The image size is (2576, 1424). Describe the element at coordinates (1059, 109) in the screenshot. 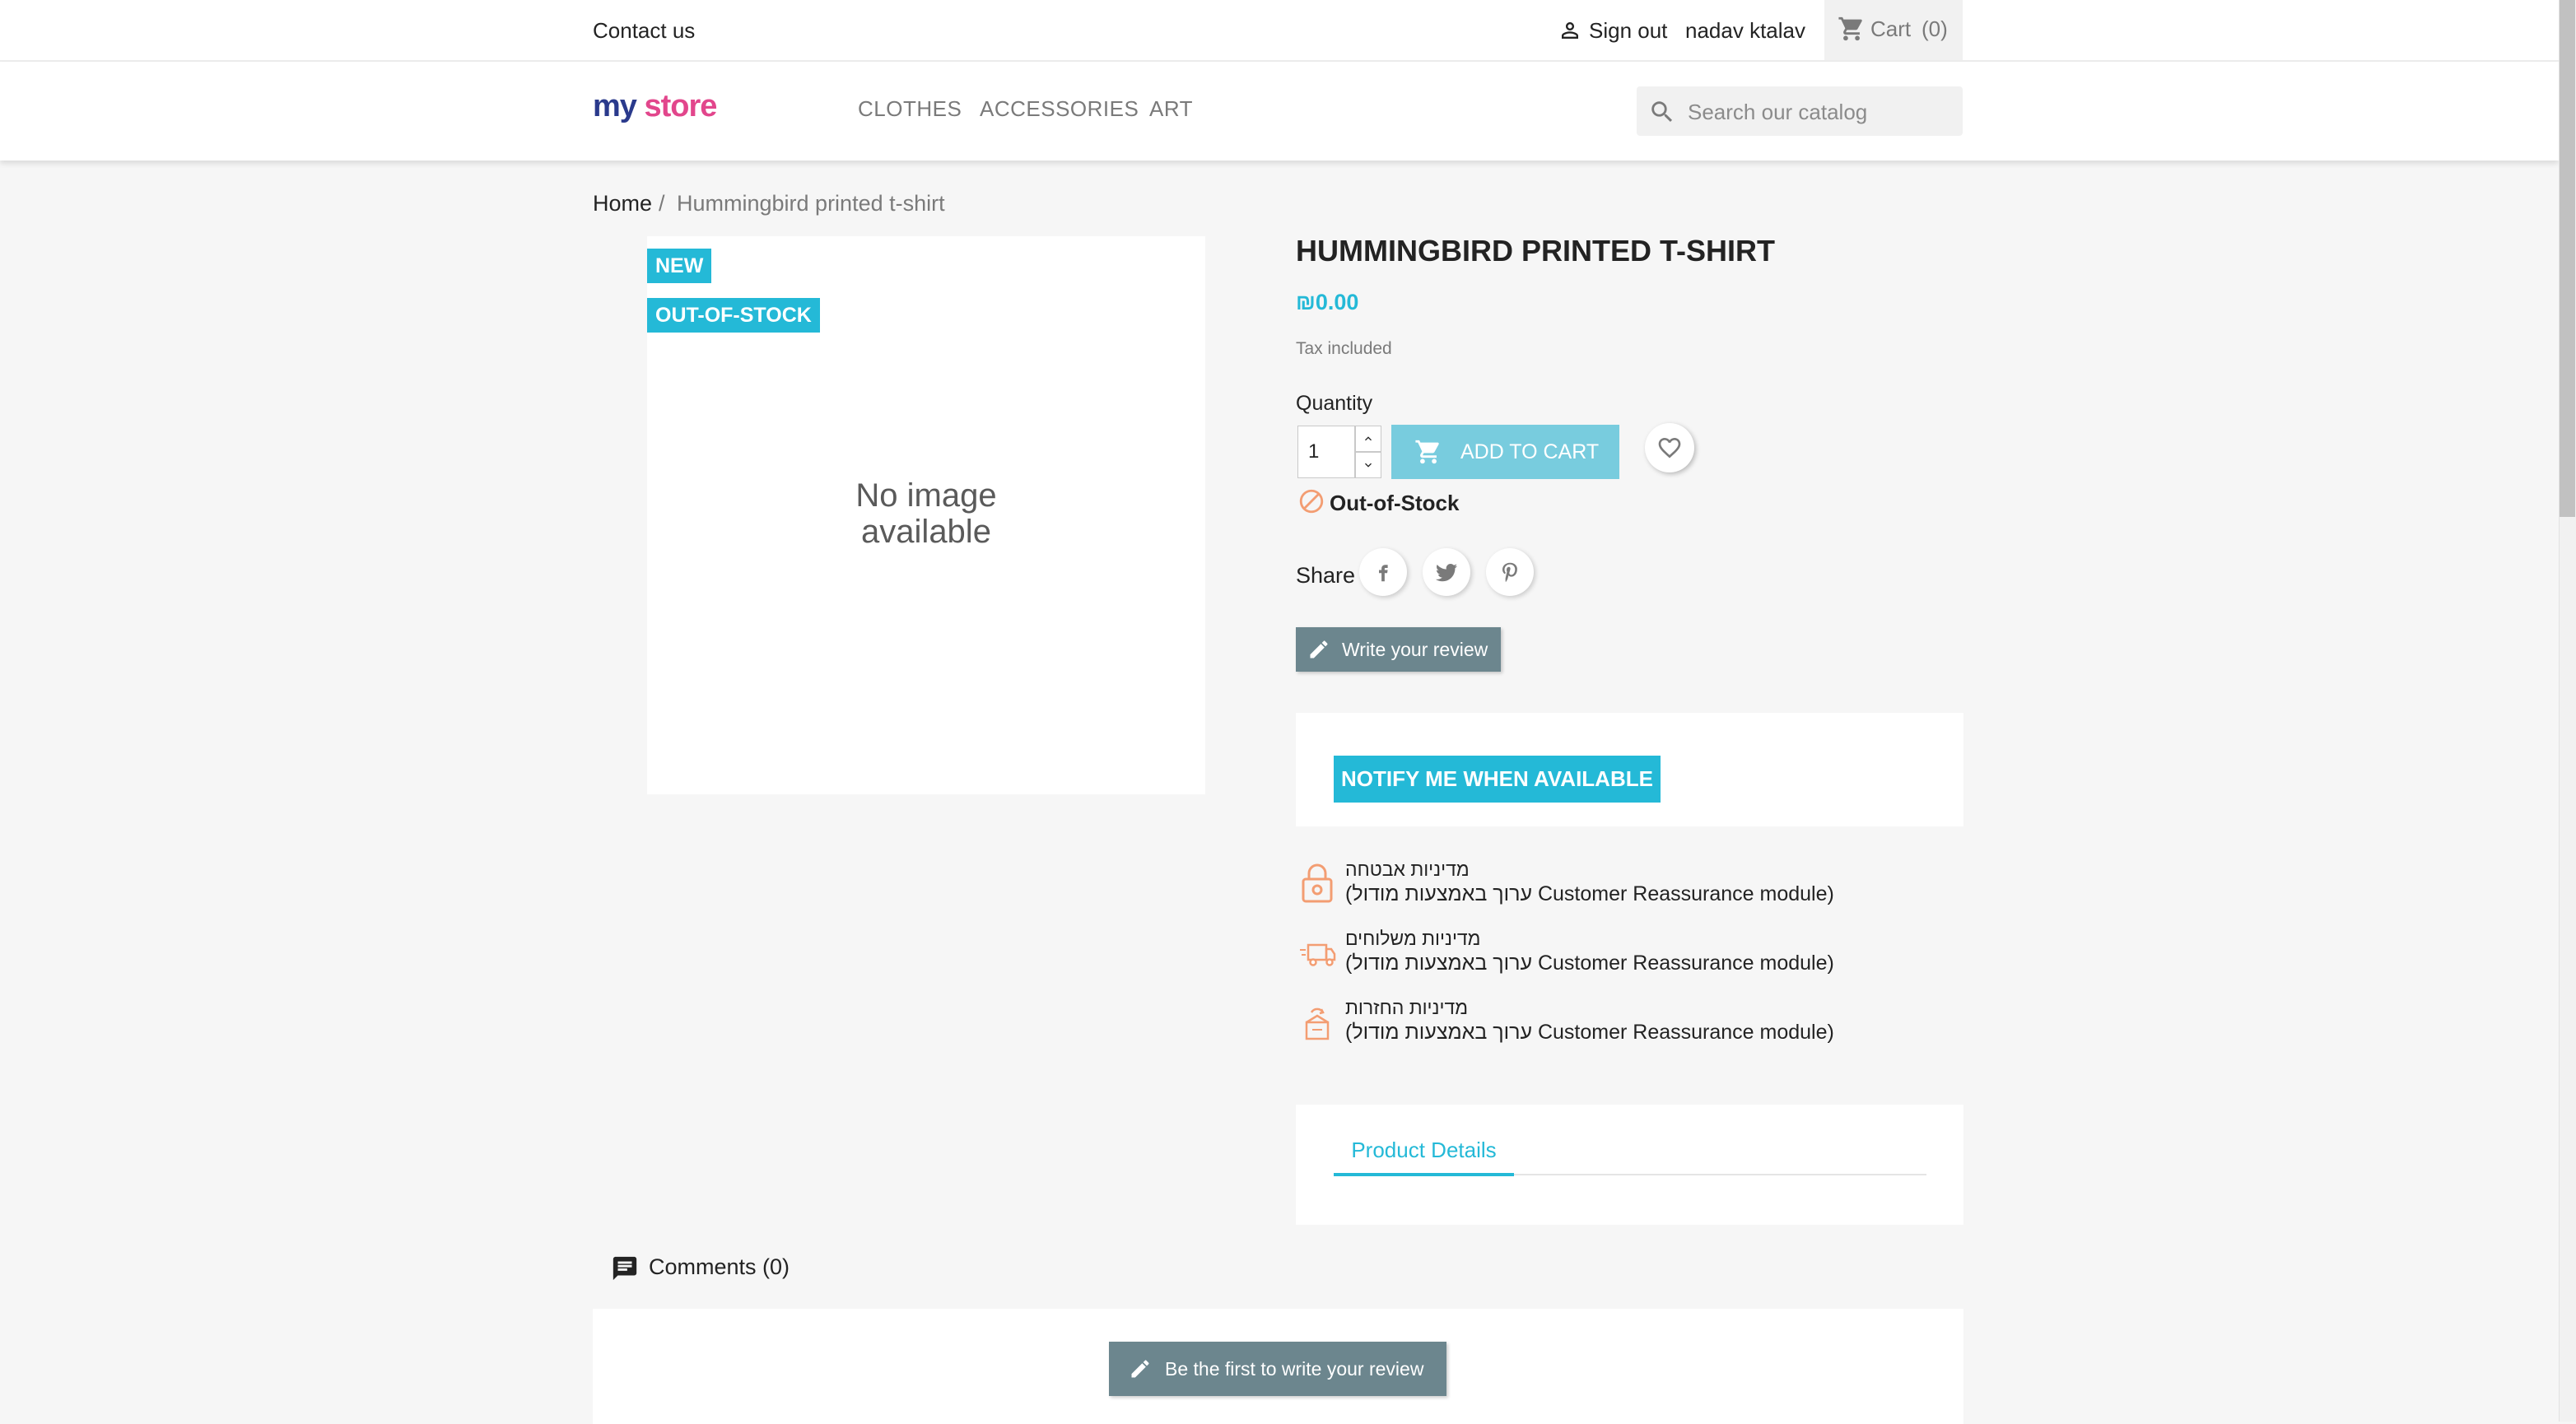

I see `nav-accessories: ACCESSORIES` at that location.